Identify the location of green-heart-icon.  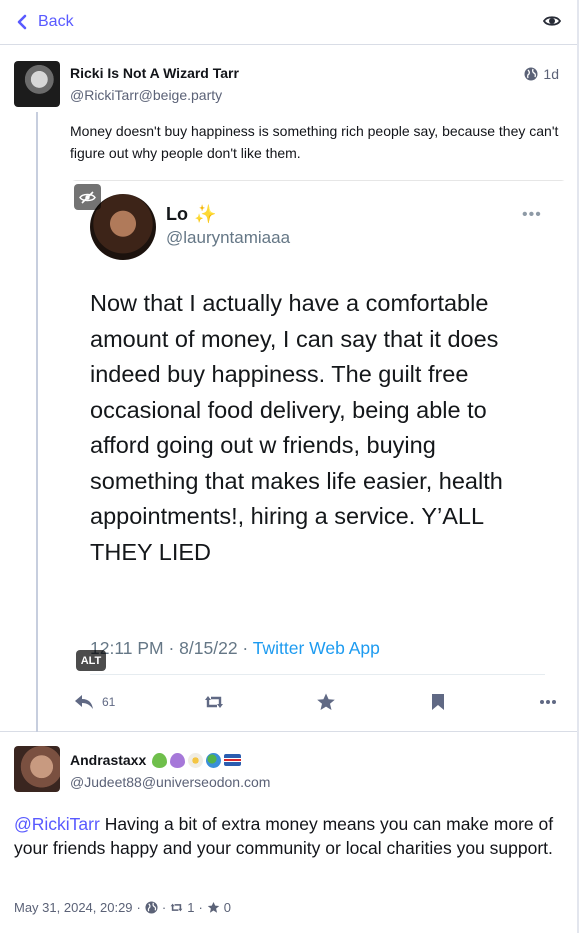
(160, 760).